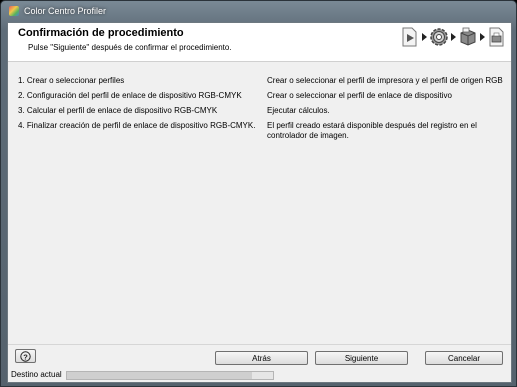 Image resolution: width=517 pixels, height=387 pixels. Describe the element at coordinates (497, 37) in the screenshot. I see `document-printer-icon` at that location.